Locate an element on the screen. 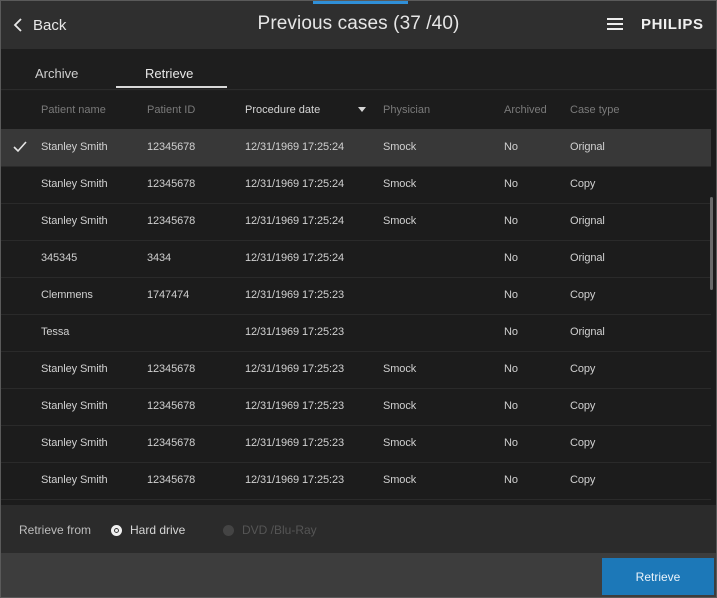 This screenshot has width=717, height=598. retrieve-from-bar: Retrieve from Hard drive DVD /Blu-Ray is located at coordinates (358, 529).